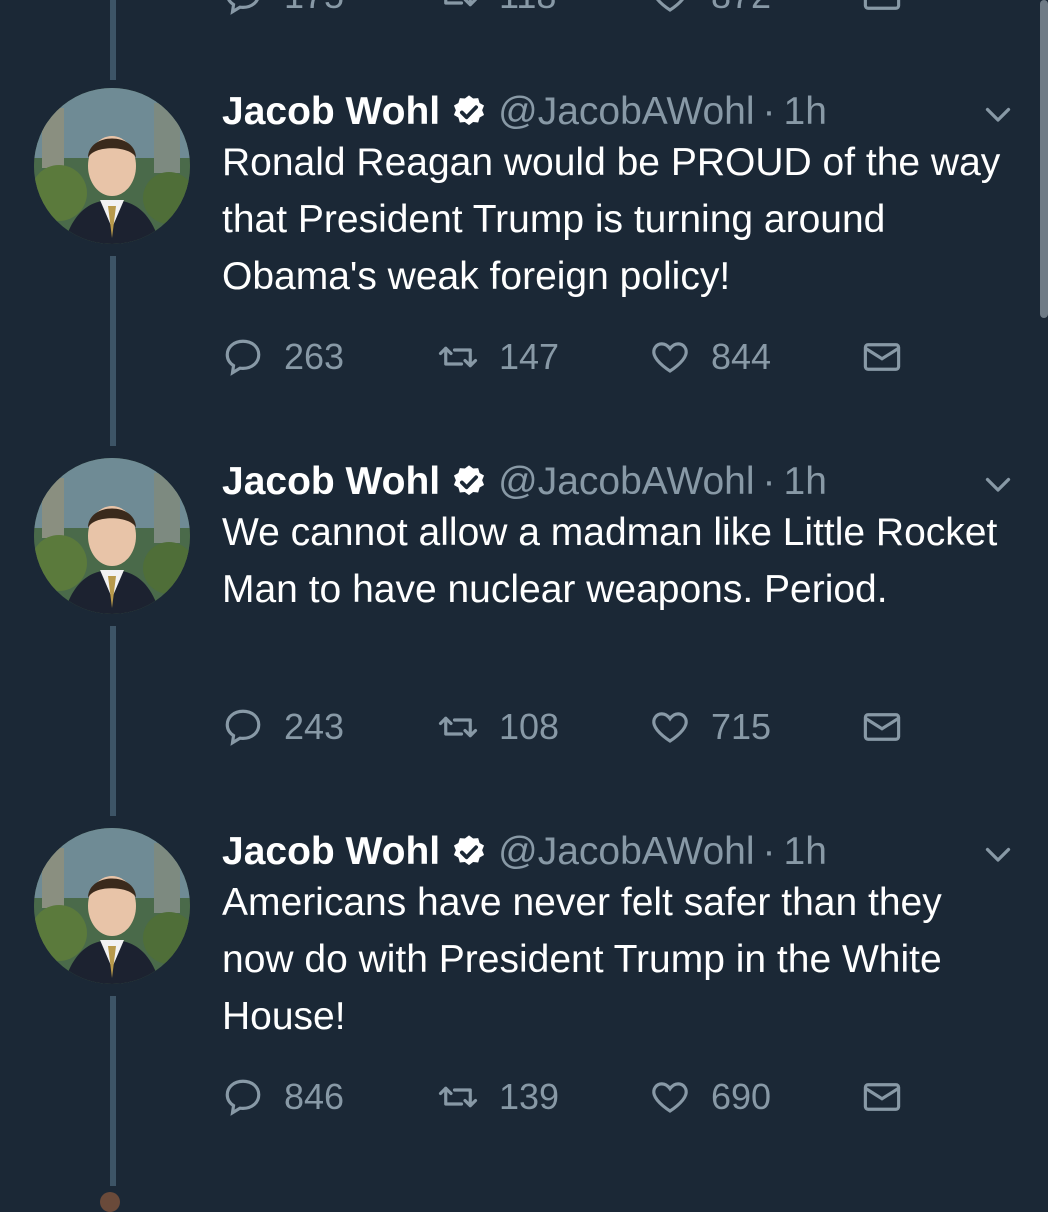  What do you see at coordinates (314, 1096) in the screenshot?
I see `reply-count: 846` at bounding box center [314, 1096].